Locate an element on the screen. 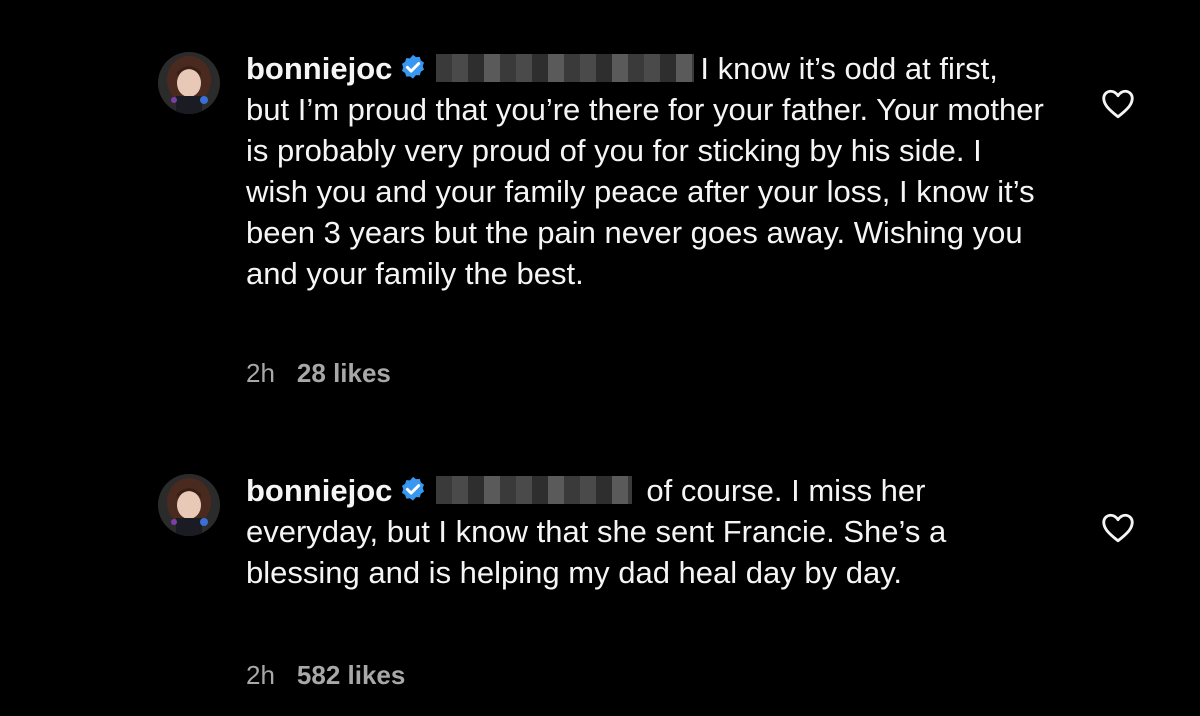 The image size is (1200, 716). likes-count-button: 28 likes is located at coordinates (344, 373).